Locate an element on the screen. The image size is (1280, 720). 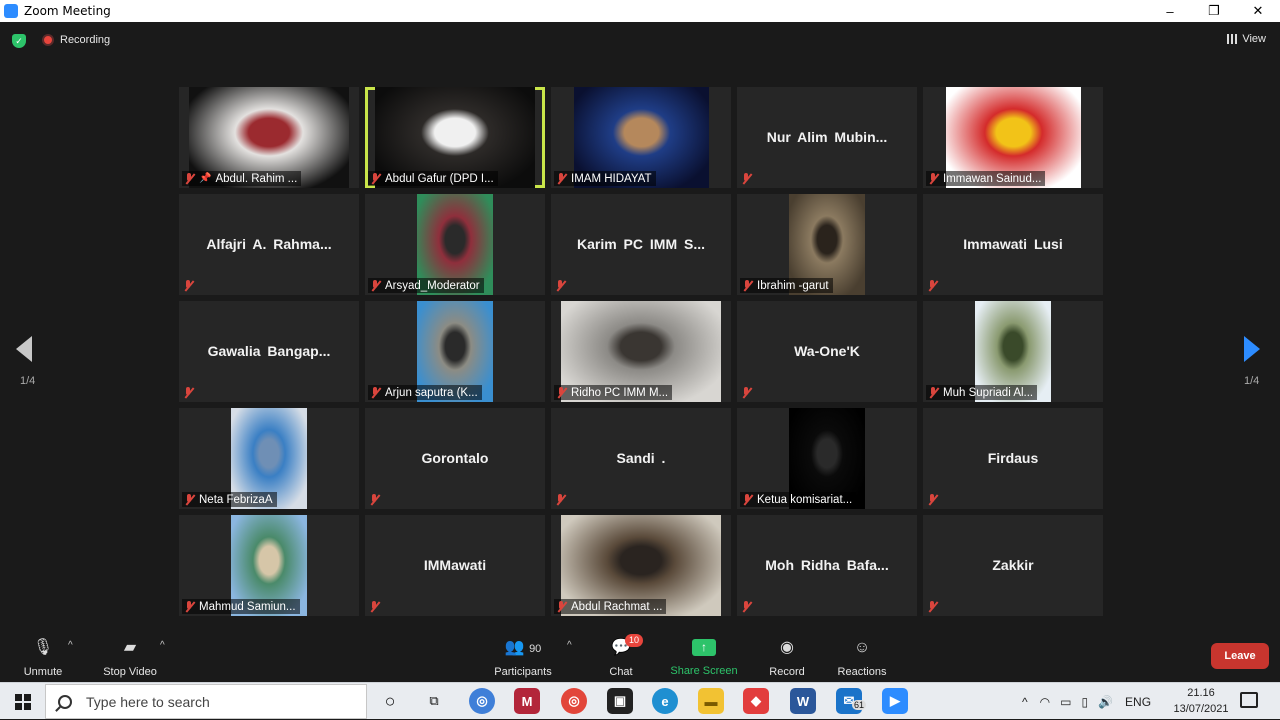
record-icon: ◉ is located at coordinates (787, 647).